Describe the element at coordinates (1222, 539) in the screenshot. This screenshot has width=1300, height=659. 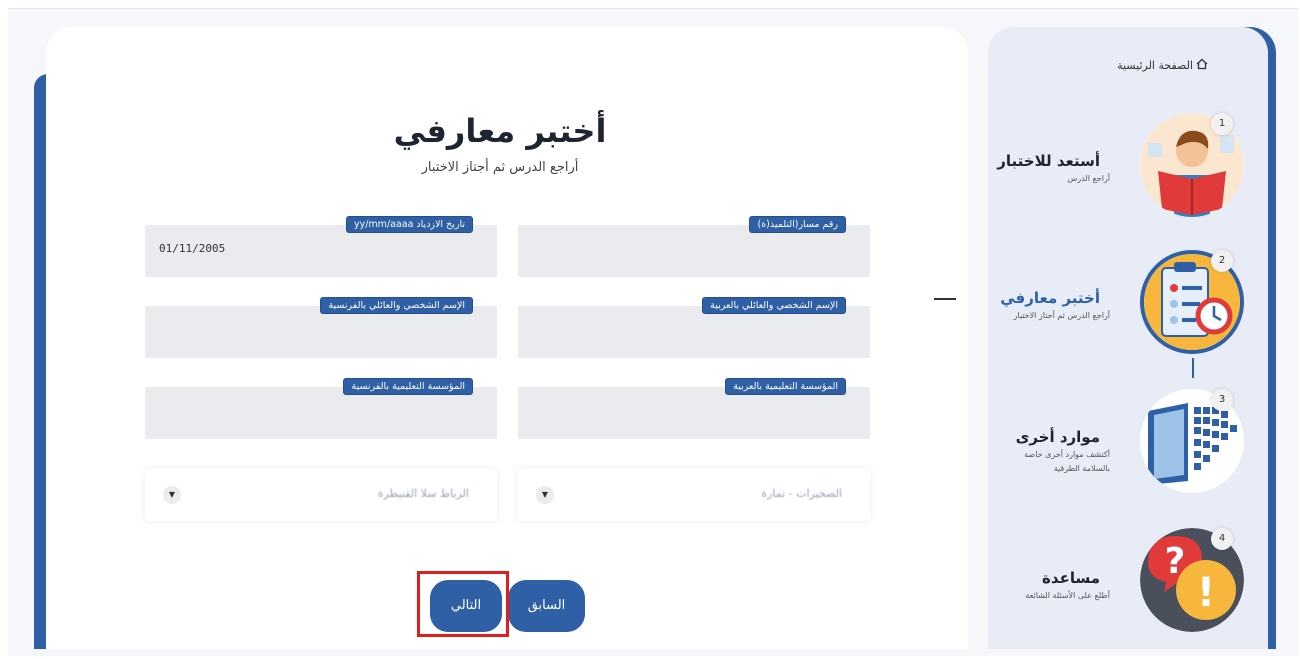
I see `step-4-number: 4` at that location.